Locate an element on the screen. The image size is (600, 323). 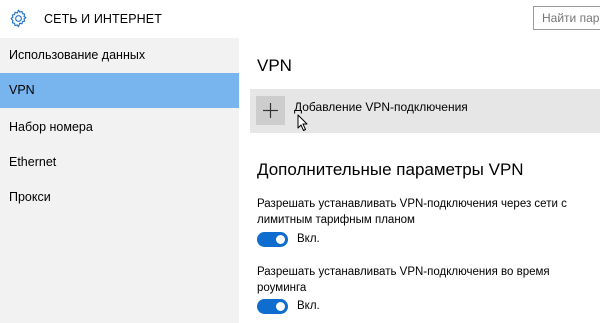
plus-icon is located at coordinates (270, 110).